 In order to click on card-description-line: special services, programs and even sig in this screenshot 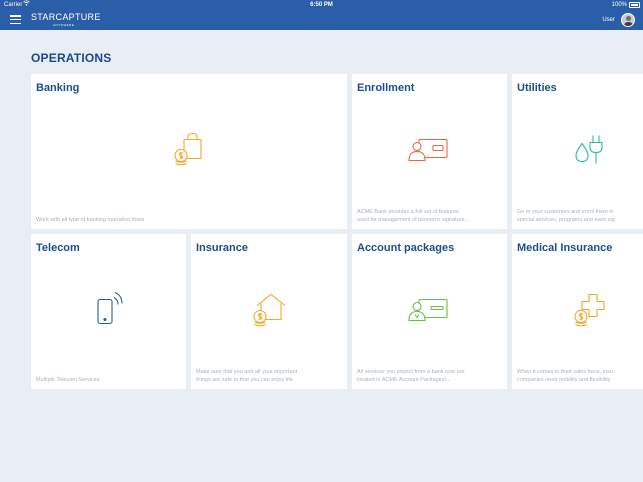, I will do `click(566, 219)`.